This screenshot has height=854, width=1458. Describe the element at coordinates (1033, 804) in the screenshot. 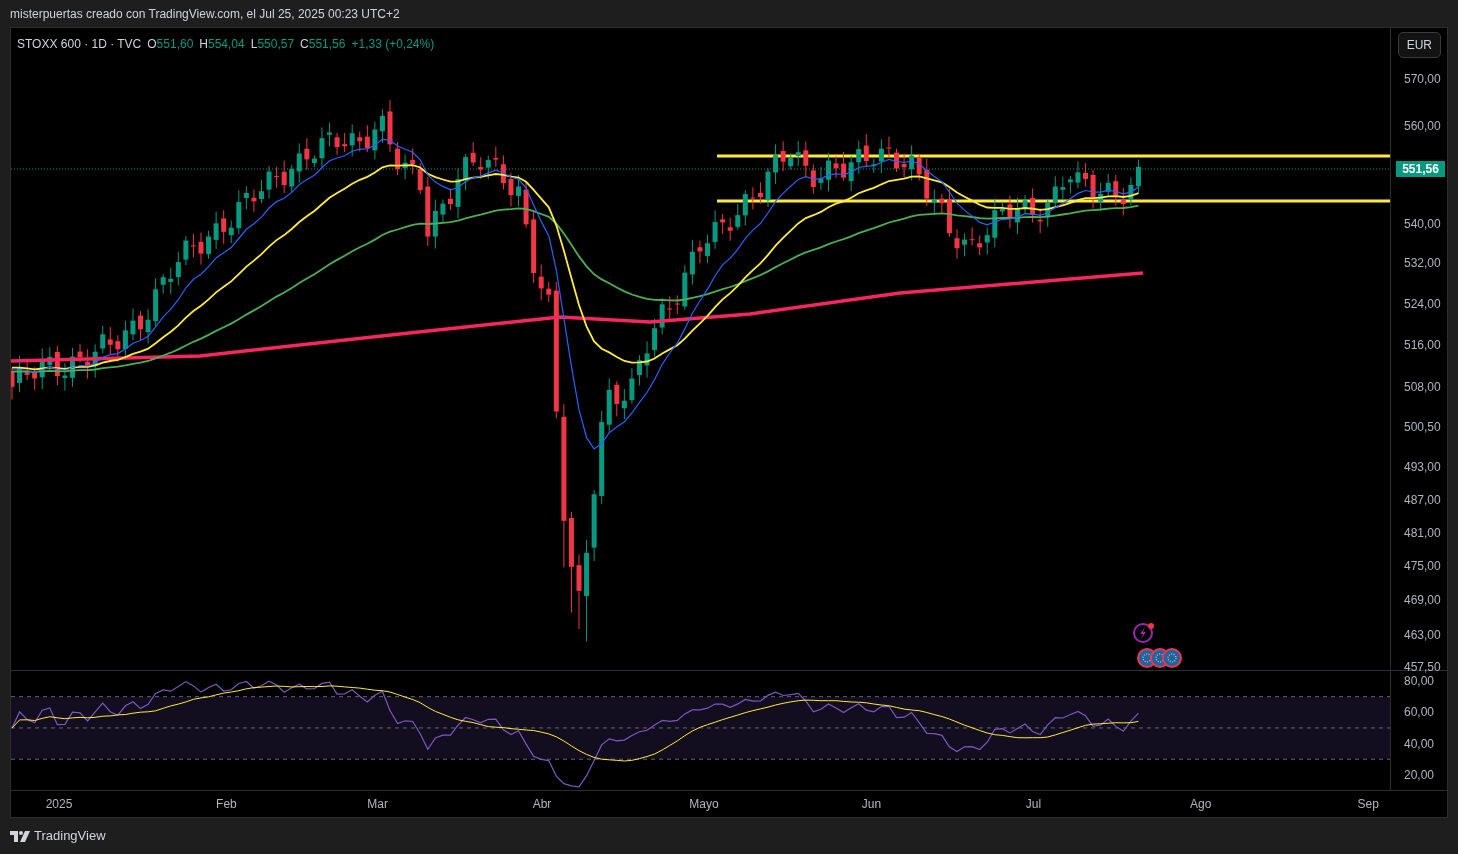

I see `time-tick-label: Jul` at that location.